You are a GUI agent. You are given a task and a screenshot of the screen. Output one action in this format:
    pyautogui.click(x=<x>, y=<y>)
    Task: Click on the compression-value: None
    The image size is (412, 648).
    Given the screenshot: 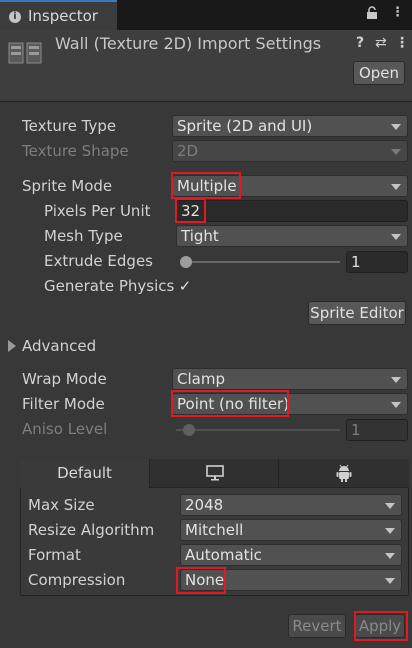 What is the action you would take?
    pyautogui.click(x=205, y=580)
    